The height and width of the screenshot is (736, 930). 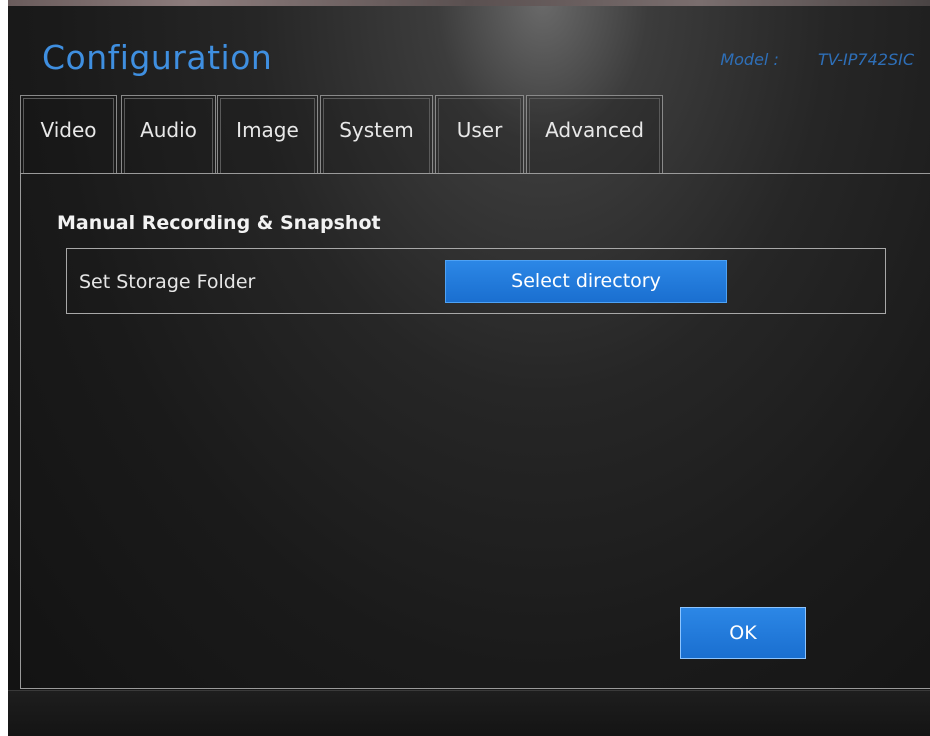 I want to click on tab-system: System, so click(x=376, y=134).